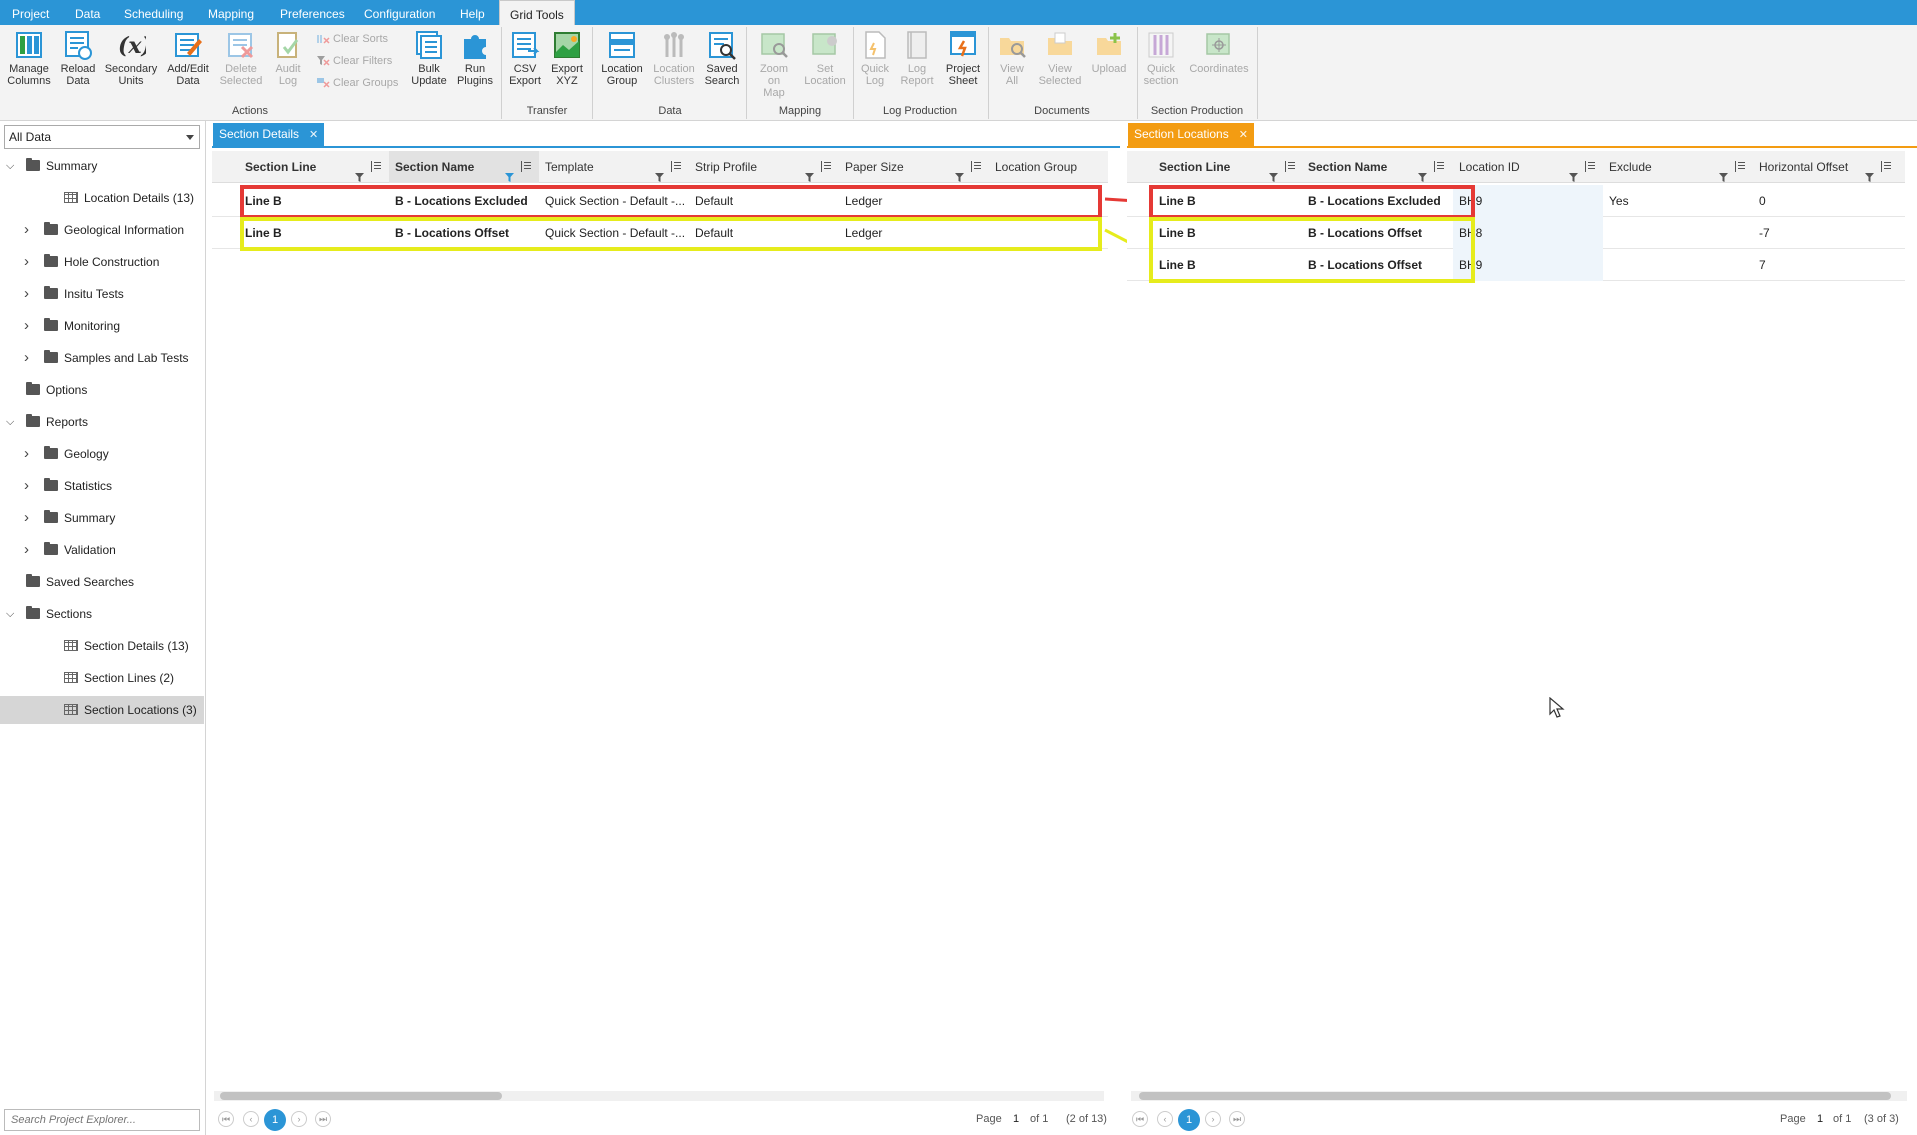 Image resolution: width=1917 pixels, height=1135 pixels. Describe the element at coordinates (188, 58) in the screenshot. I see `add-edit-data-button: Add/Edit Data` at that location.